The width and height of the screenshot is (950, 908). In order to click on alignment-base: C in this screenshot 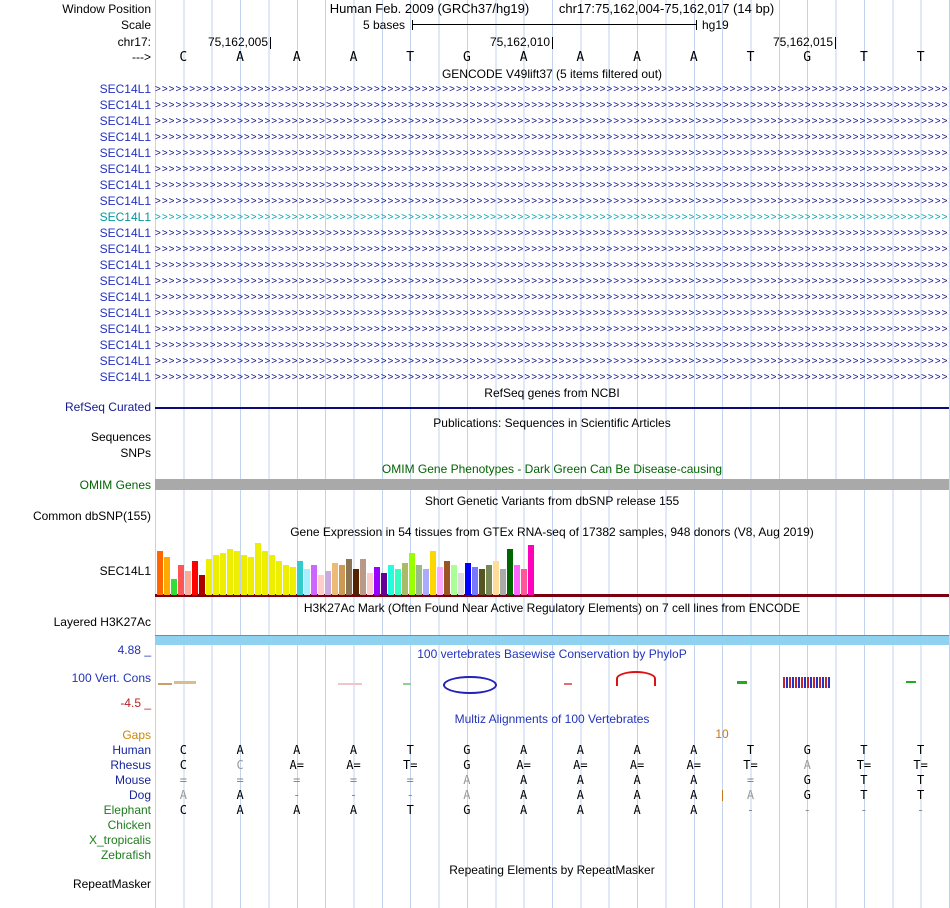, I will do `click(183, 750)`.